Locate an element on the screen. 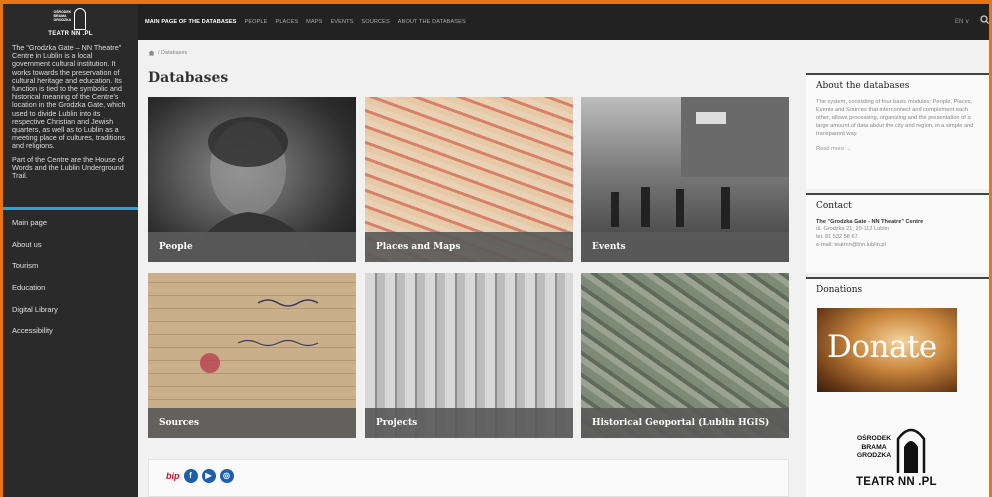 The width and height of the screenshot is (992, 497). tile-places-and-maps: Places and Maps is located at coordinates (469, 179).